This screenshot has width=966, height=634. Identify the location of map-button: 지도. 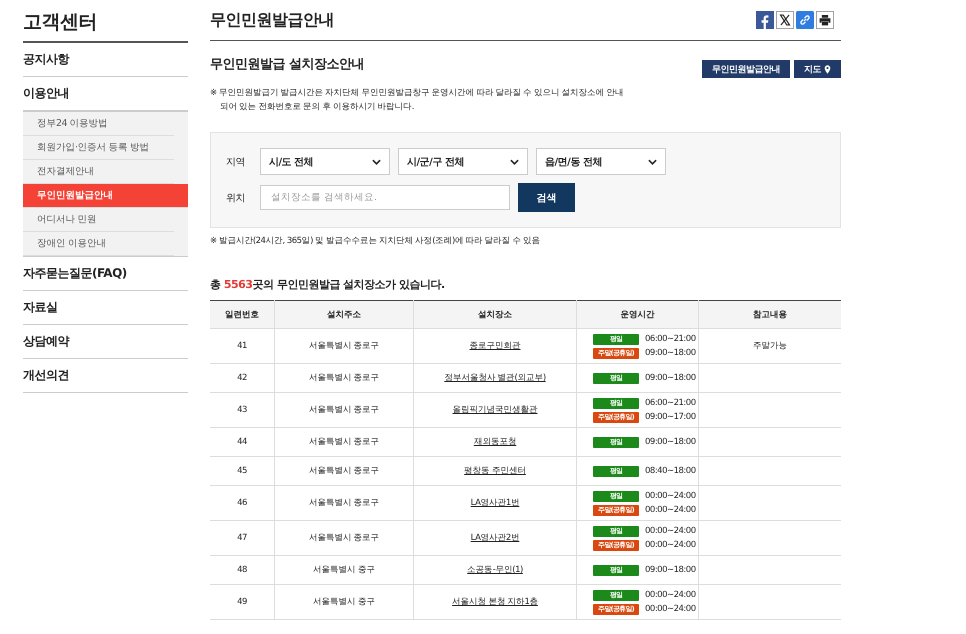
(817, 69).